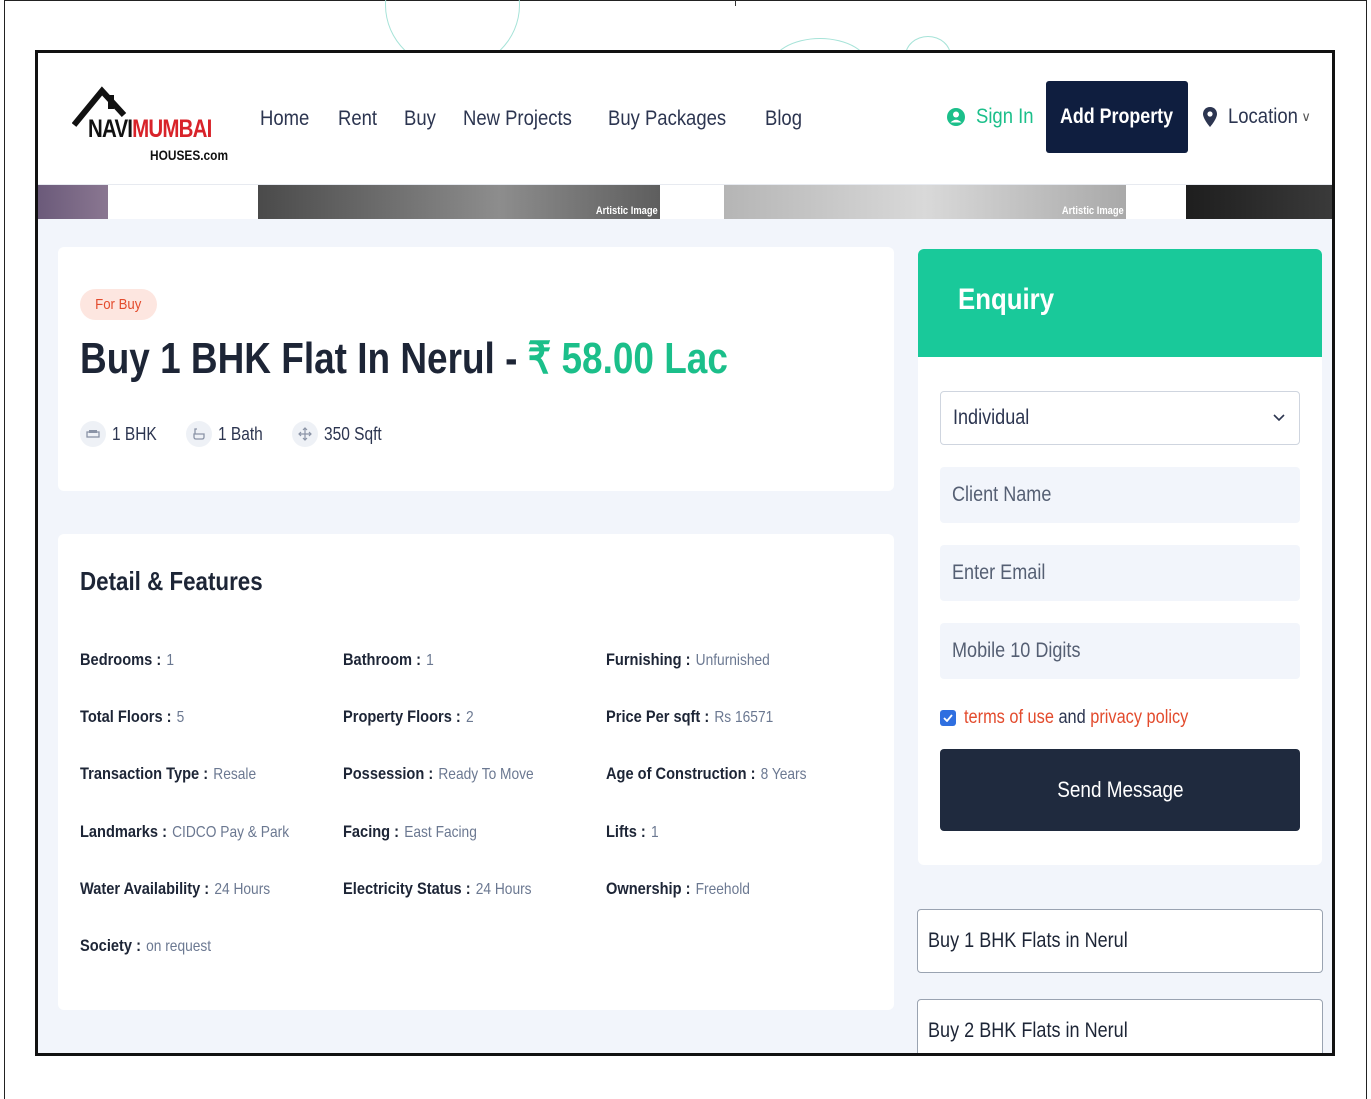  I want to click on bed-icon, so click(93, 434).